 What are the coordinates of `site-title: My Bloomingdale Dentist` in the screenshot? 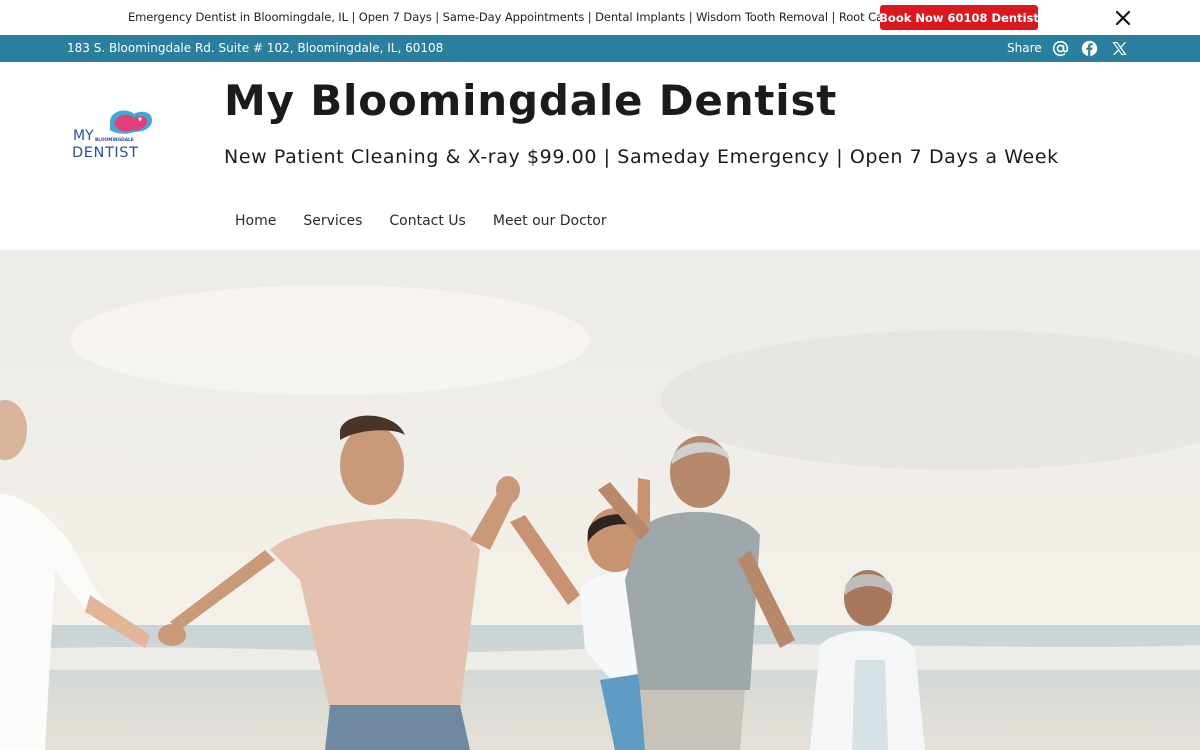 It's located at (530, 100).